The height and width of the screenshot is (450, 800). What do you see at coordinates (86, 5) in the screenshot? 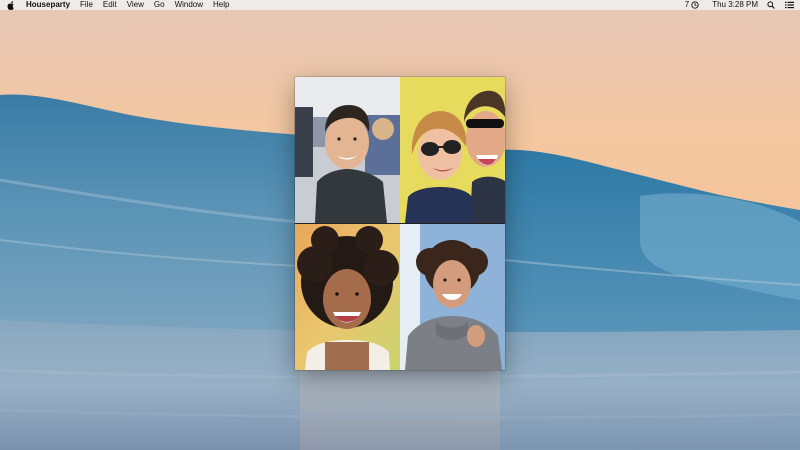
I see `menu-file: File` at bounding box center [86, 5].